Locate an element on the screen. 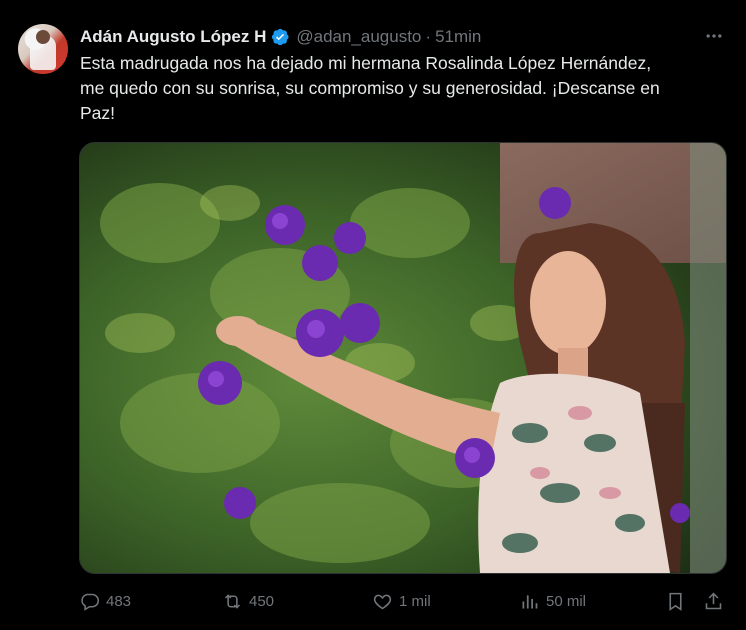  share-icon is located at coordinates (713, 600).